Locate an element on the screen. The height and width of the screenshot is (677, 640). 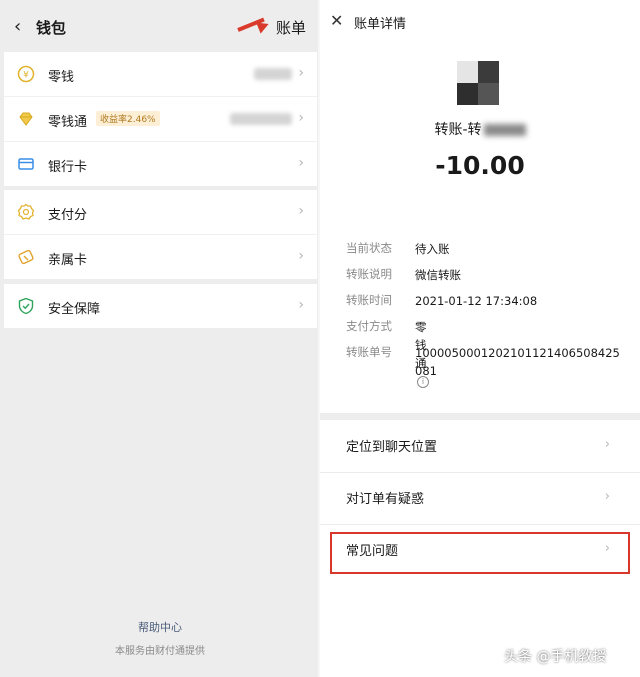
payee-name: 转账-转 is located at coordinates (480, 129).